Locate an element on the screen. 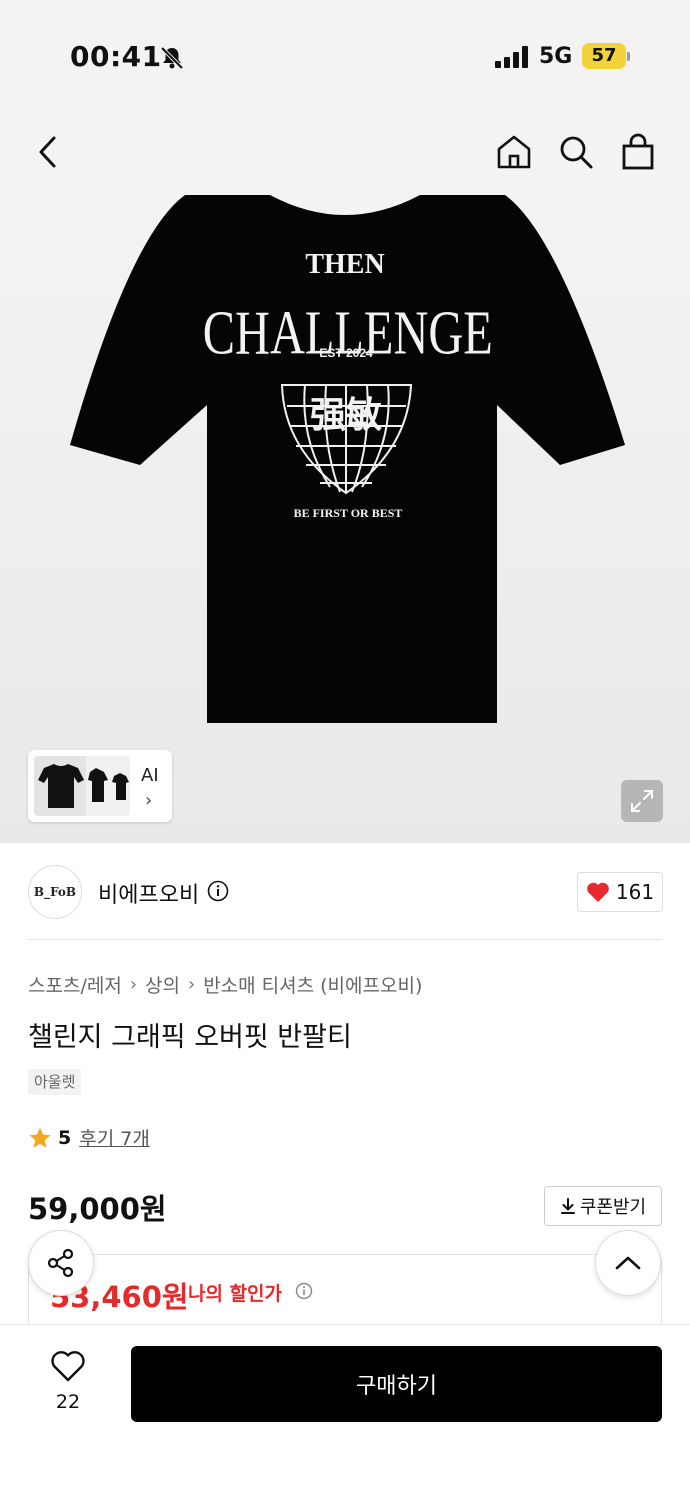 Image resolution: width=690 pixels, height=1500 pixels. thumbnail-image is located at coordinates (82, 786).